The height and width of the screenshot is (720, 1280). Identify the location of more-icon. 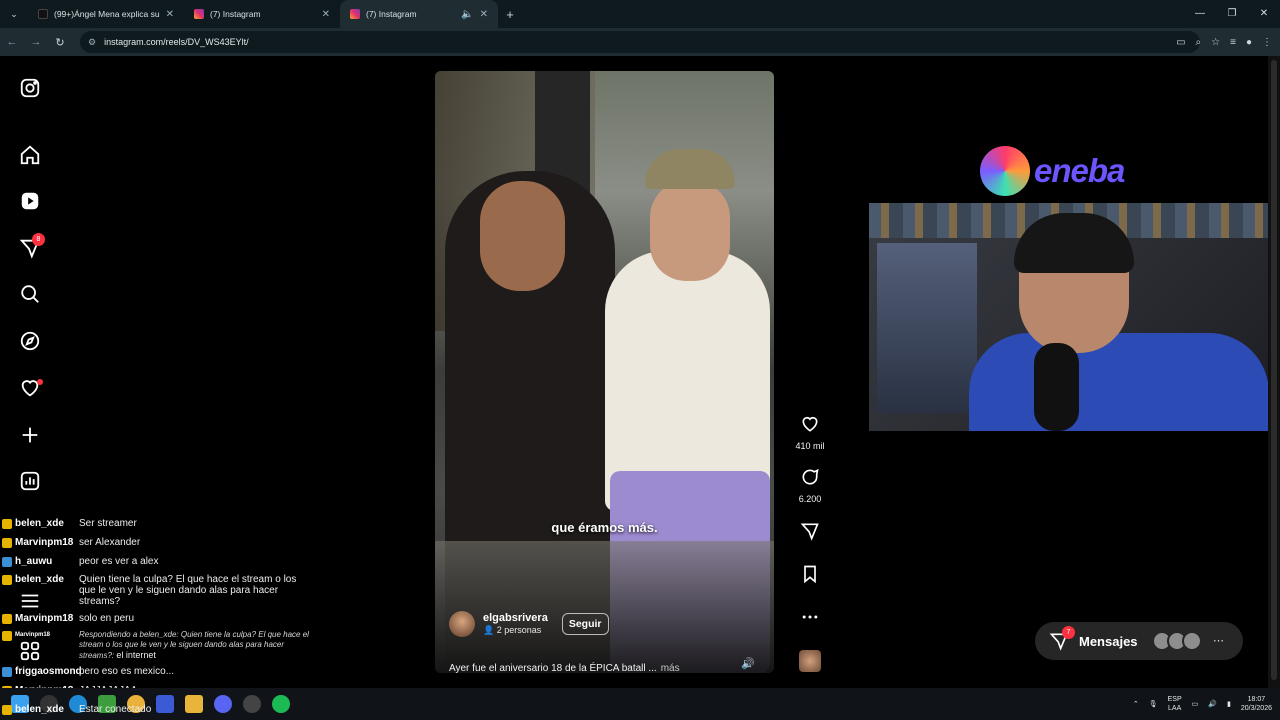
(810, 617).